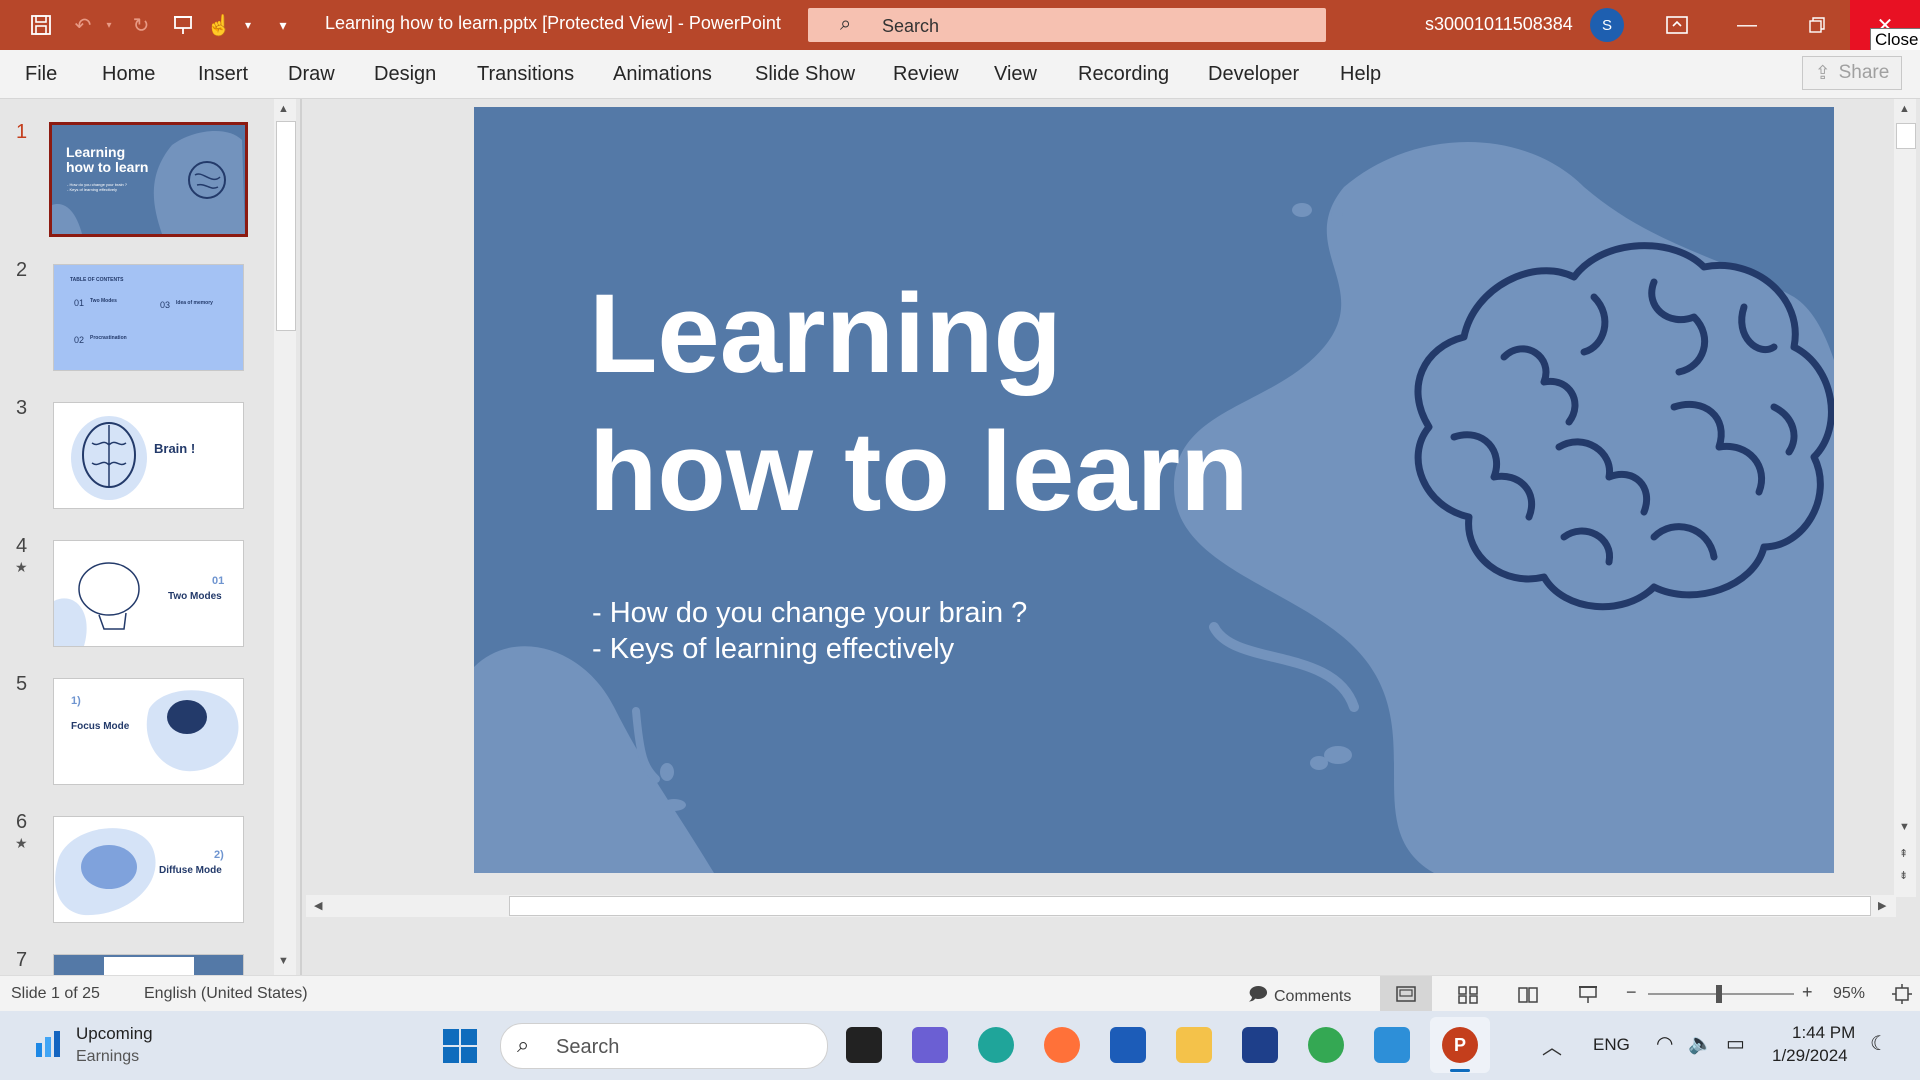 Image resolution: width=1920 pixels, height=1080 pixels. Describe the element at coordinates (148, 731) in the screenshot. I see `slide-thumbnail-5: 1) Focus Mode` at that location.